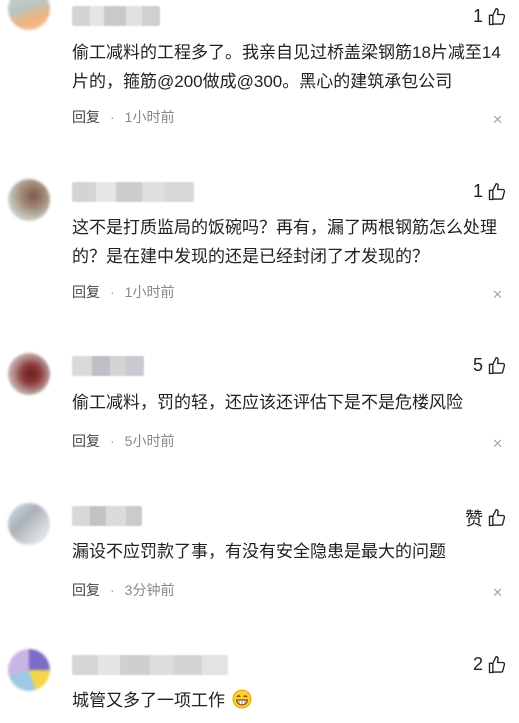 This screenshot has width=519, height=723. Describe the element at coordinates (477, 365) in the screenshot. I see `like-count: 5` at that location.